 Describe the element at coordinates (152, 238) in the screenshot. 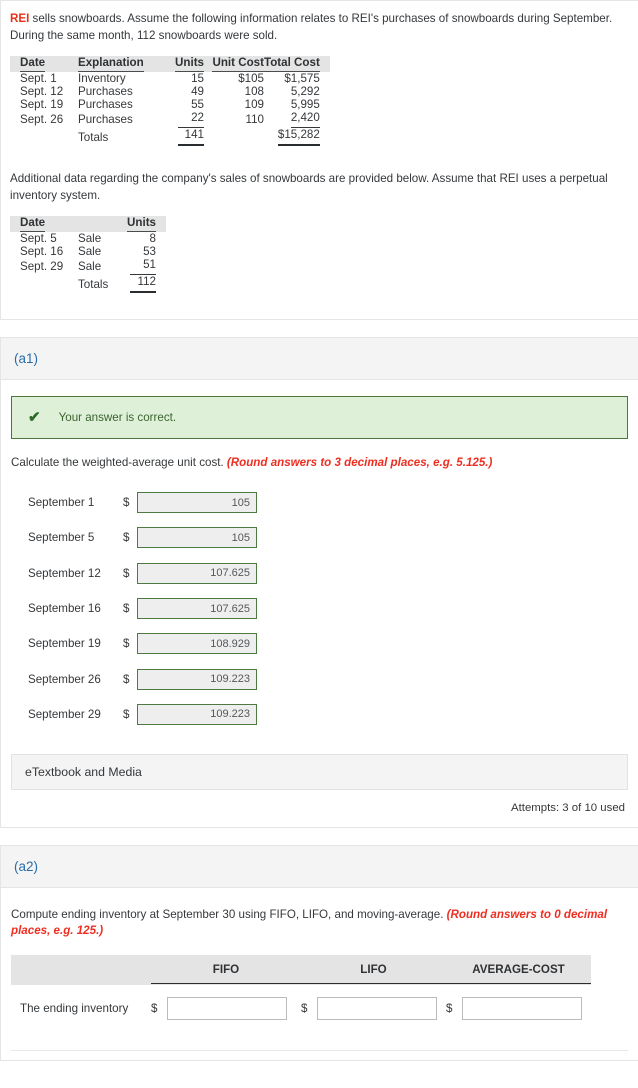

I see `cell-units: 8` at that location.